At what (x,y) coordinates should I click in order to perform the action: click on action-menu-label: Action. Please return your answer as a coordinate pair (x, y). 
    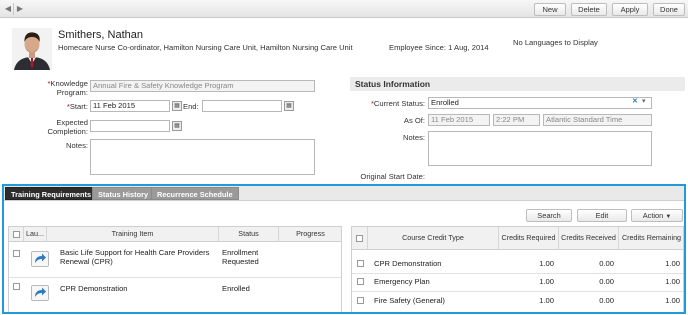
    Looking at the image, I should click on (653, 215).